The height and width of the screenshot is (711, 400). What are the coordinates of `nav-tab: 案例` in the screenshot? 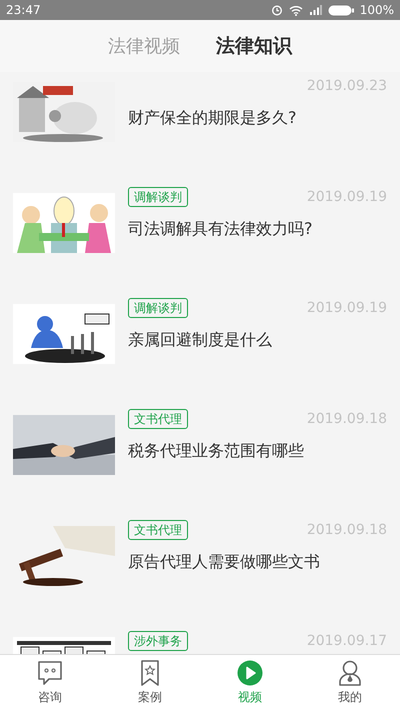 It's located at (150, 683).